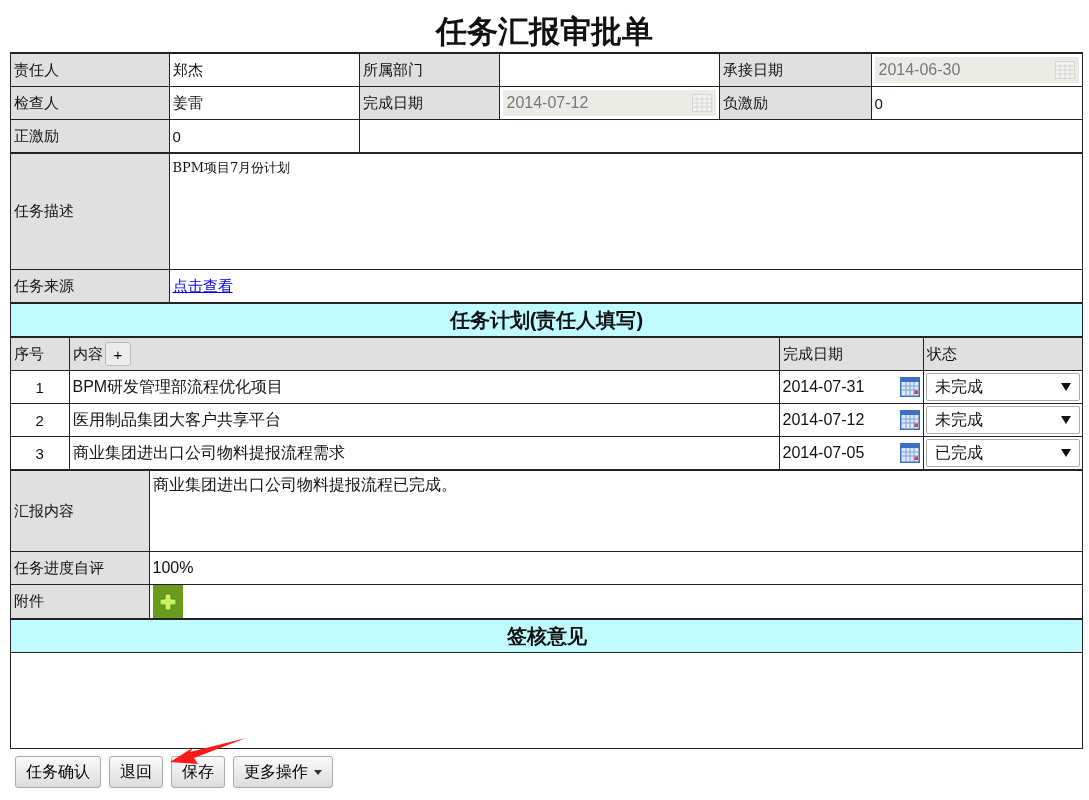 The height and width of the screenshot is (800, 1089). What do you see at coordinates (812, 353) in the screenshot?
I see `column-header: 完成日期` at bounding box center [812, 353].